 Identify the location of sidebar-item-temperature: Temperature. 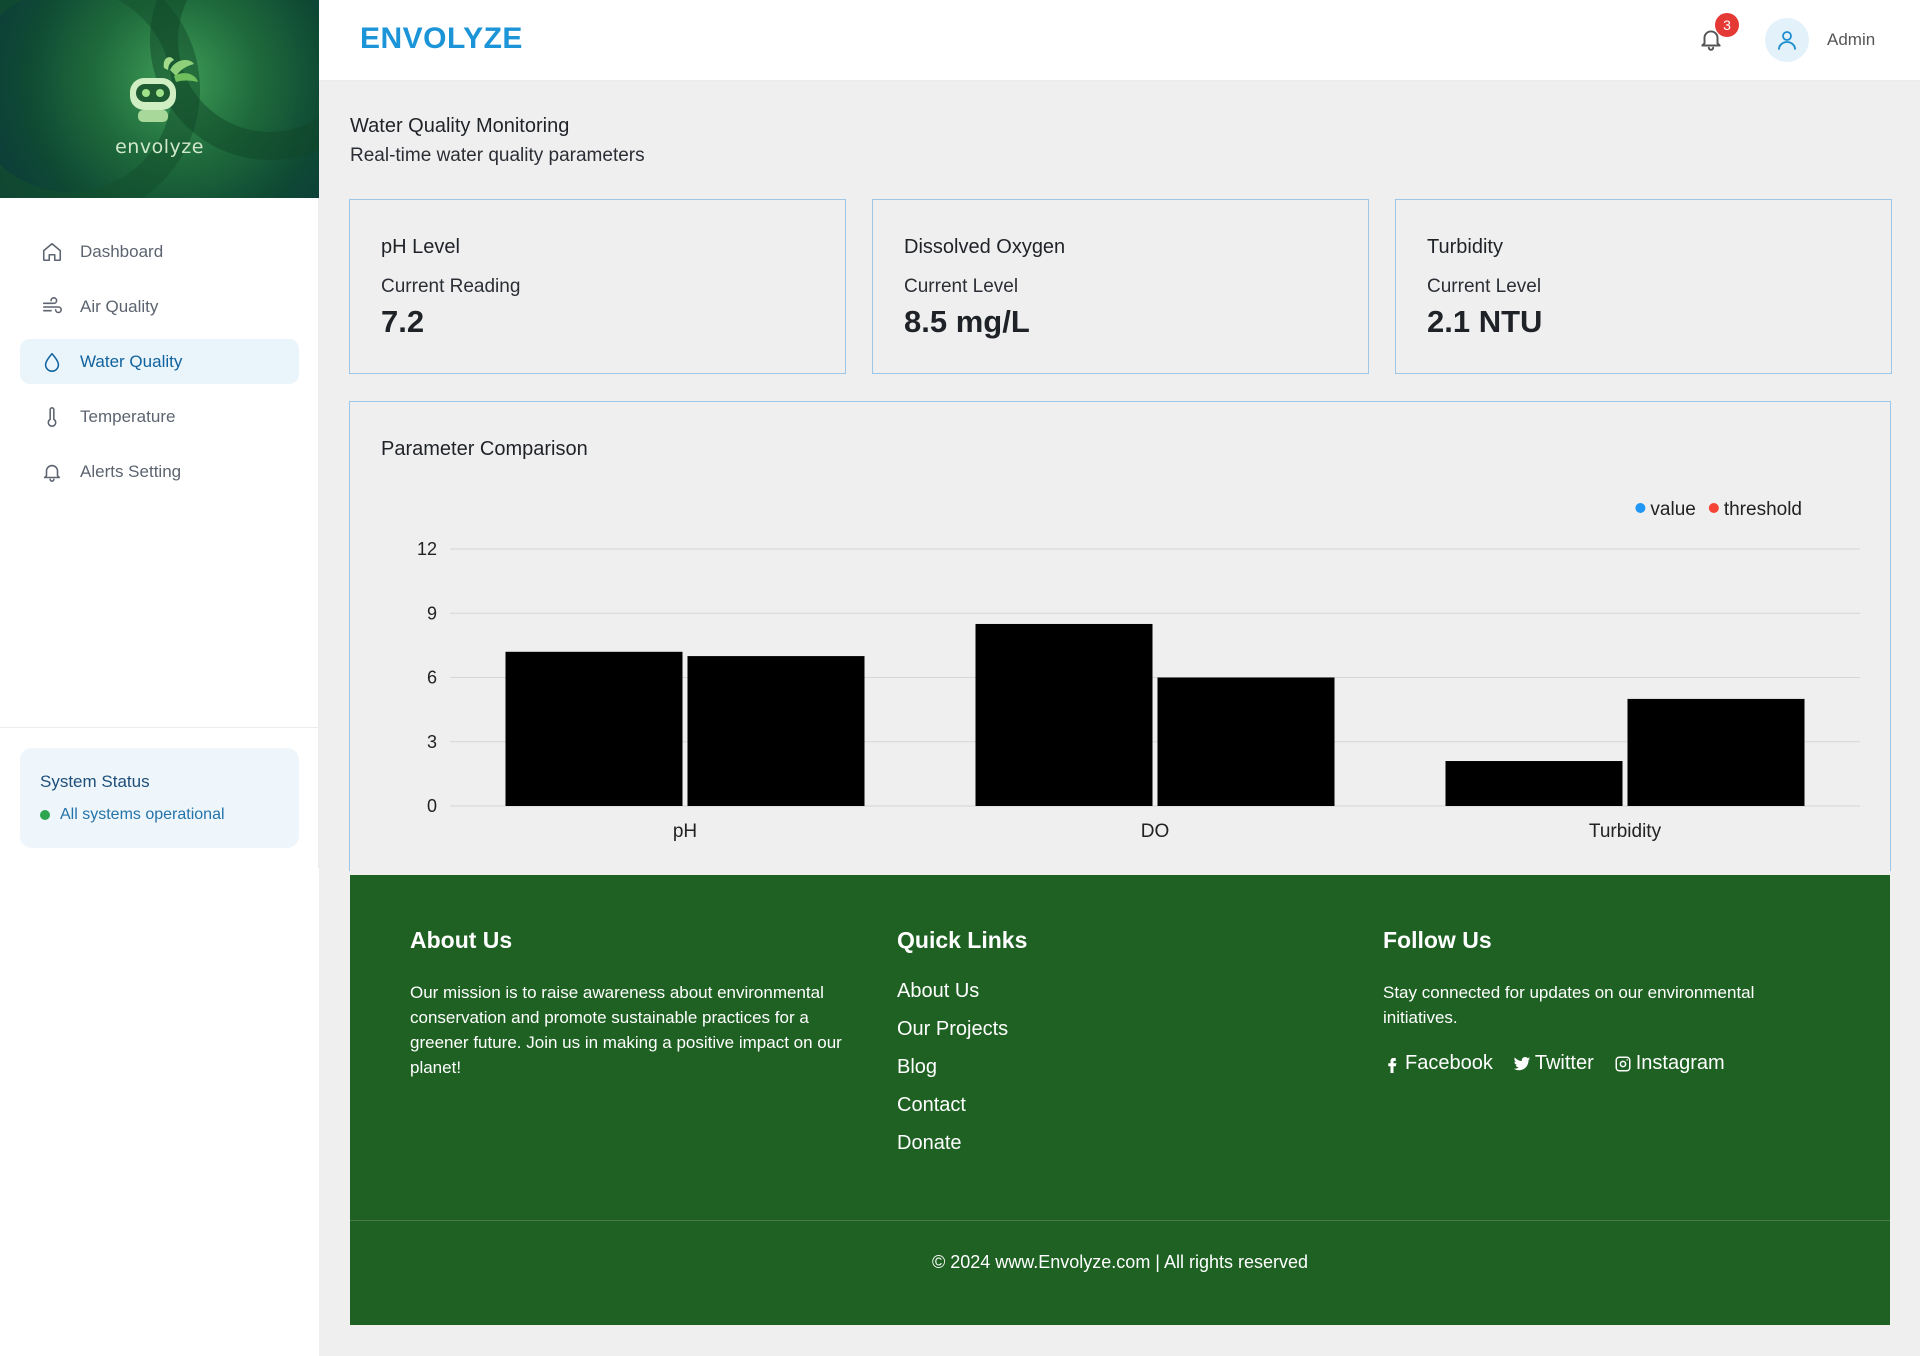
(159, 416).